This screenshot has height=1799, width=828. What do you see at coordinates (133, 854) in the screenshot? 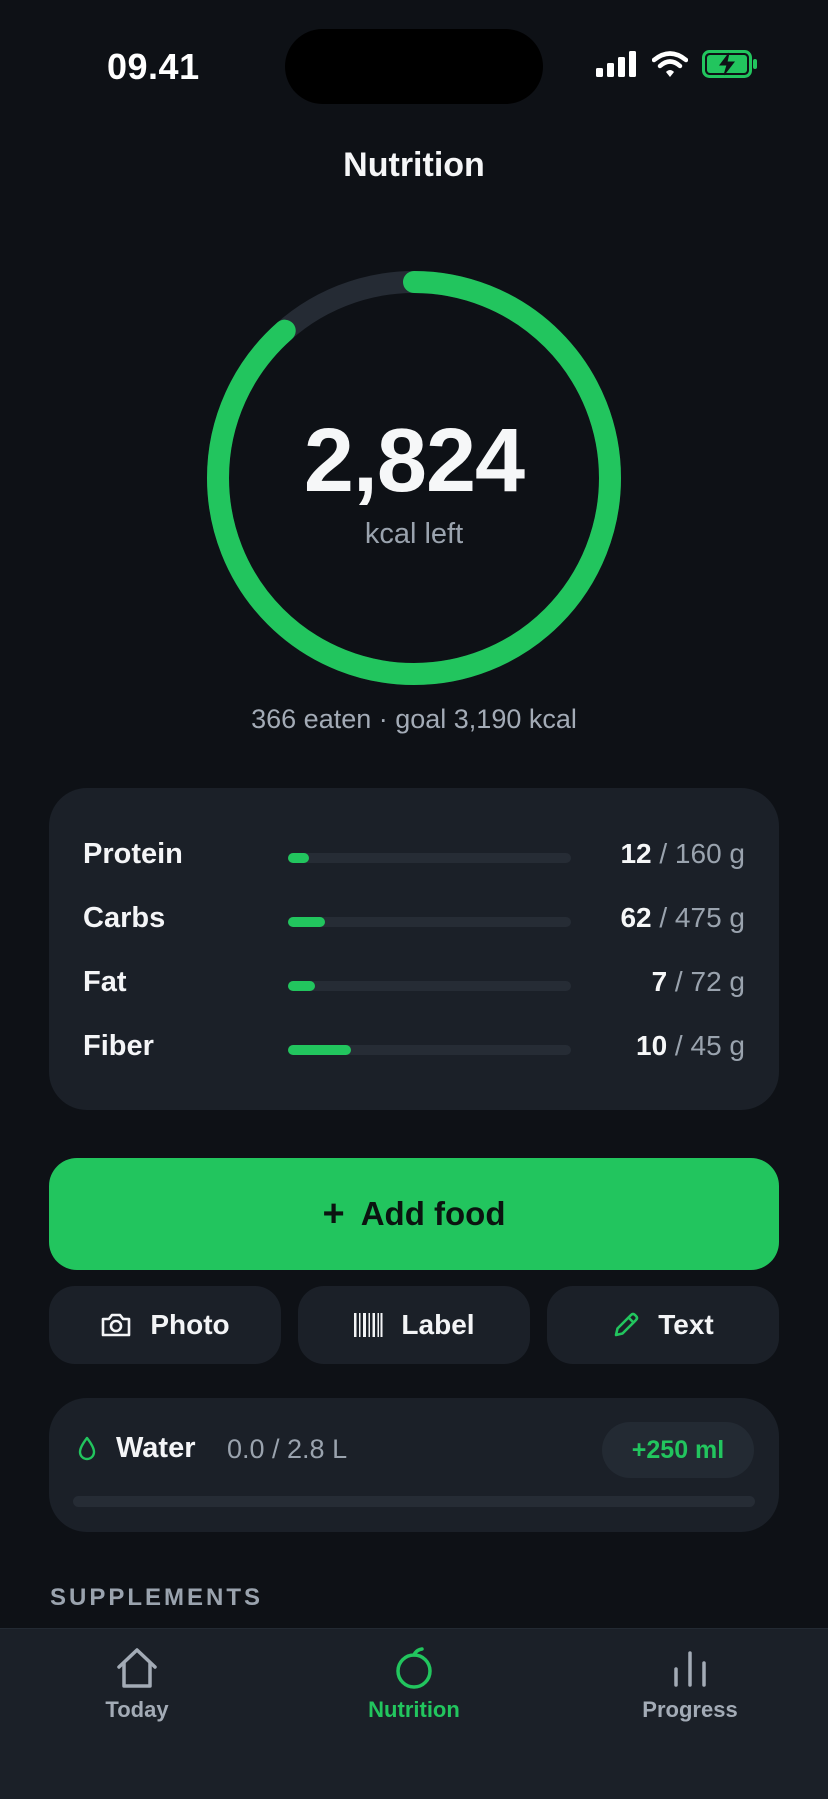
I see `macro-name: Protein` at bounding box center [133, 854].